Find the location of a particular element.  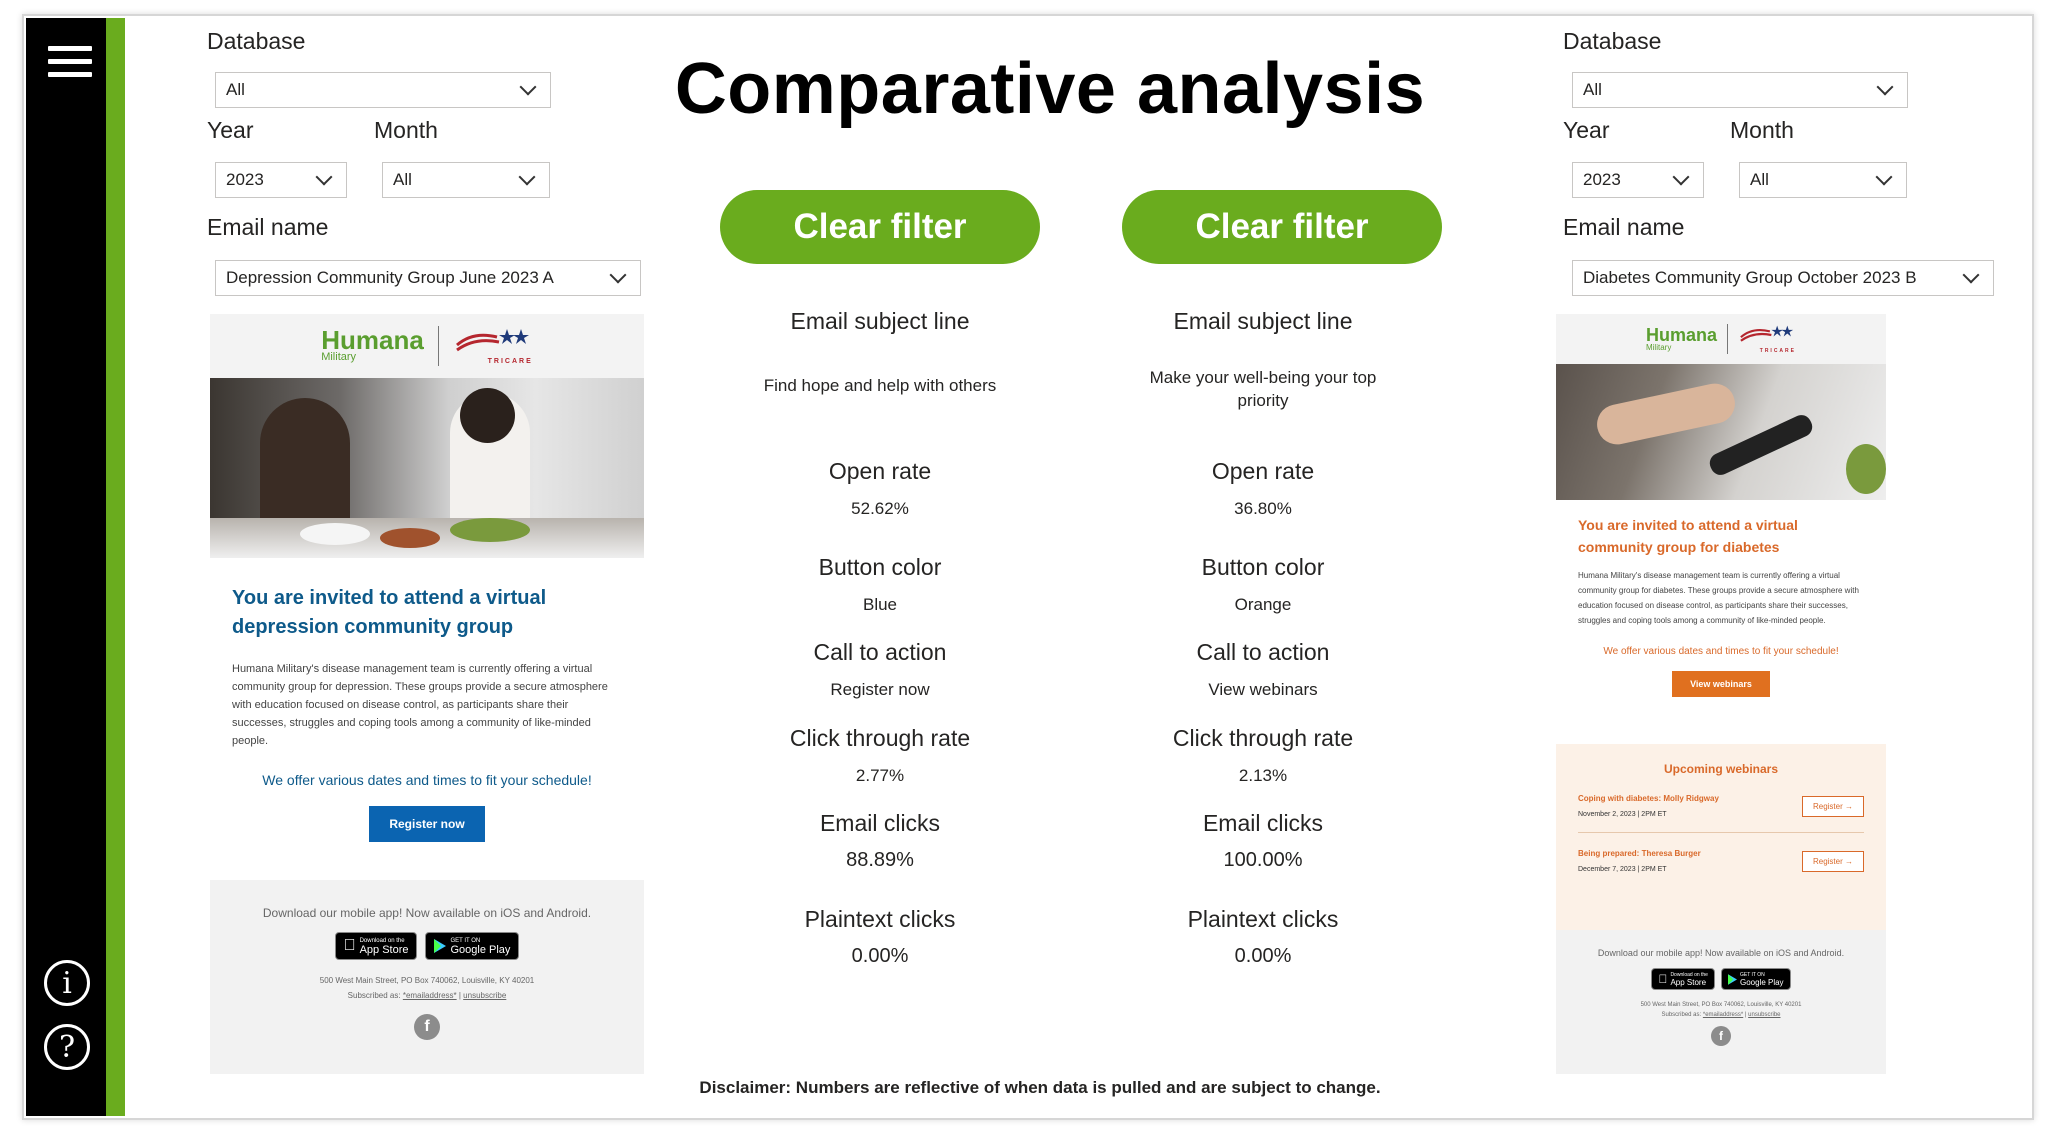

person-head is located at coordinates (487, 415).